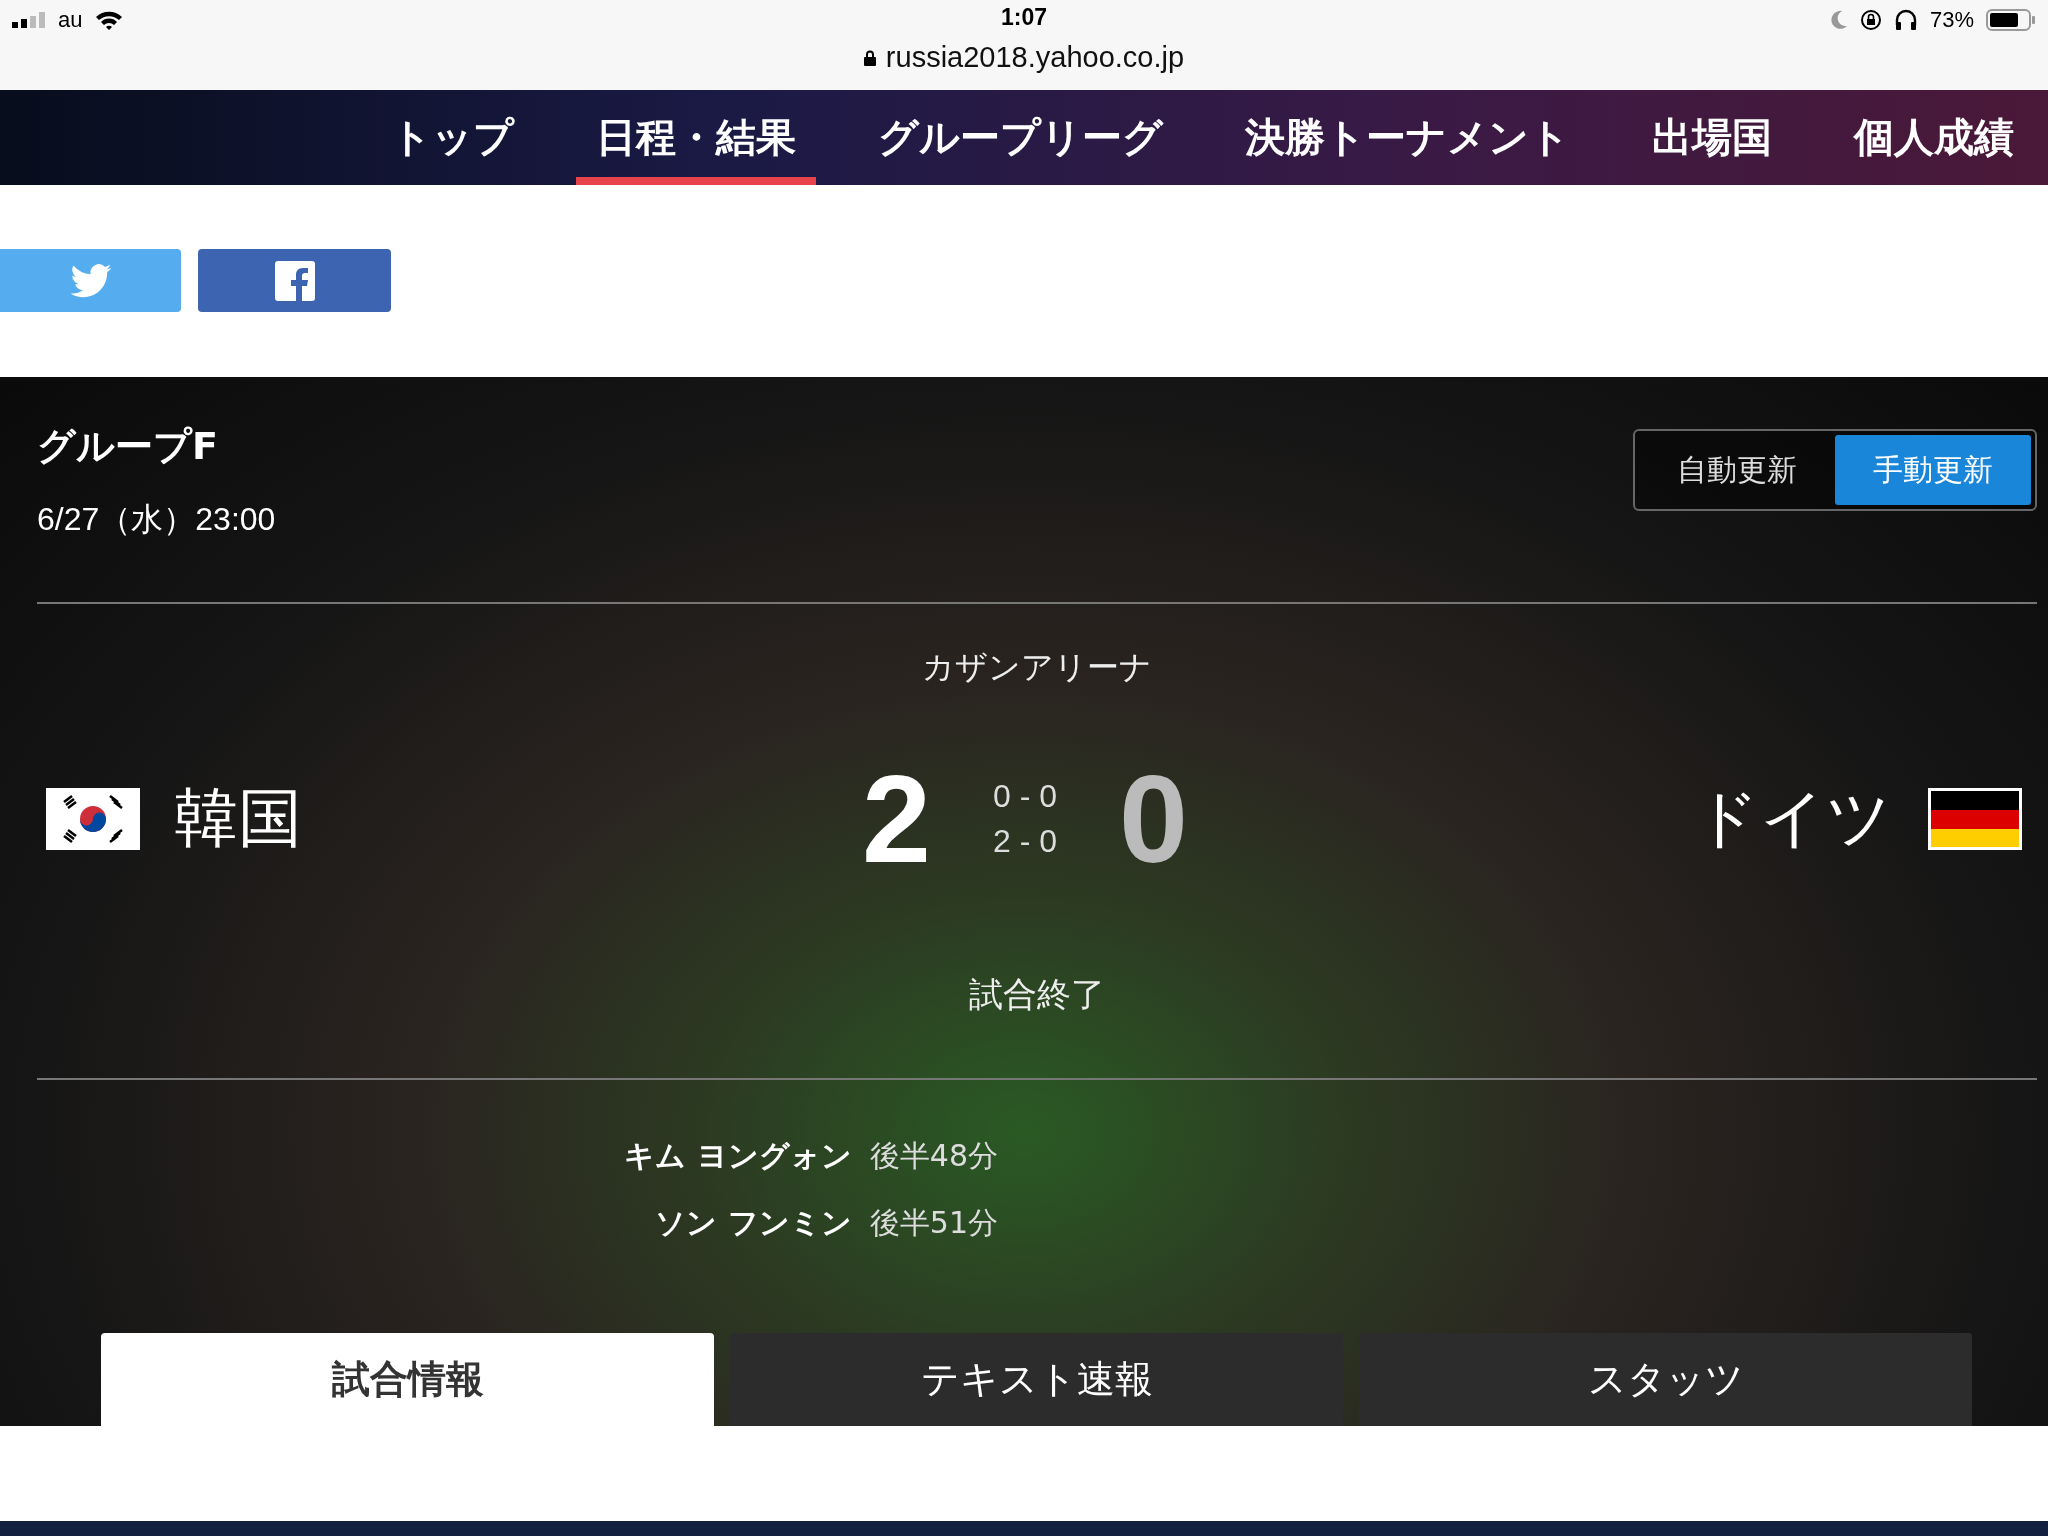  What do you see at coordinates (407, 1379) in the screenshot?
I see `content-tab: 試合情報` at bounding box center [407, 1379].